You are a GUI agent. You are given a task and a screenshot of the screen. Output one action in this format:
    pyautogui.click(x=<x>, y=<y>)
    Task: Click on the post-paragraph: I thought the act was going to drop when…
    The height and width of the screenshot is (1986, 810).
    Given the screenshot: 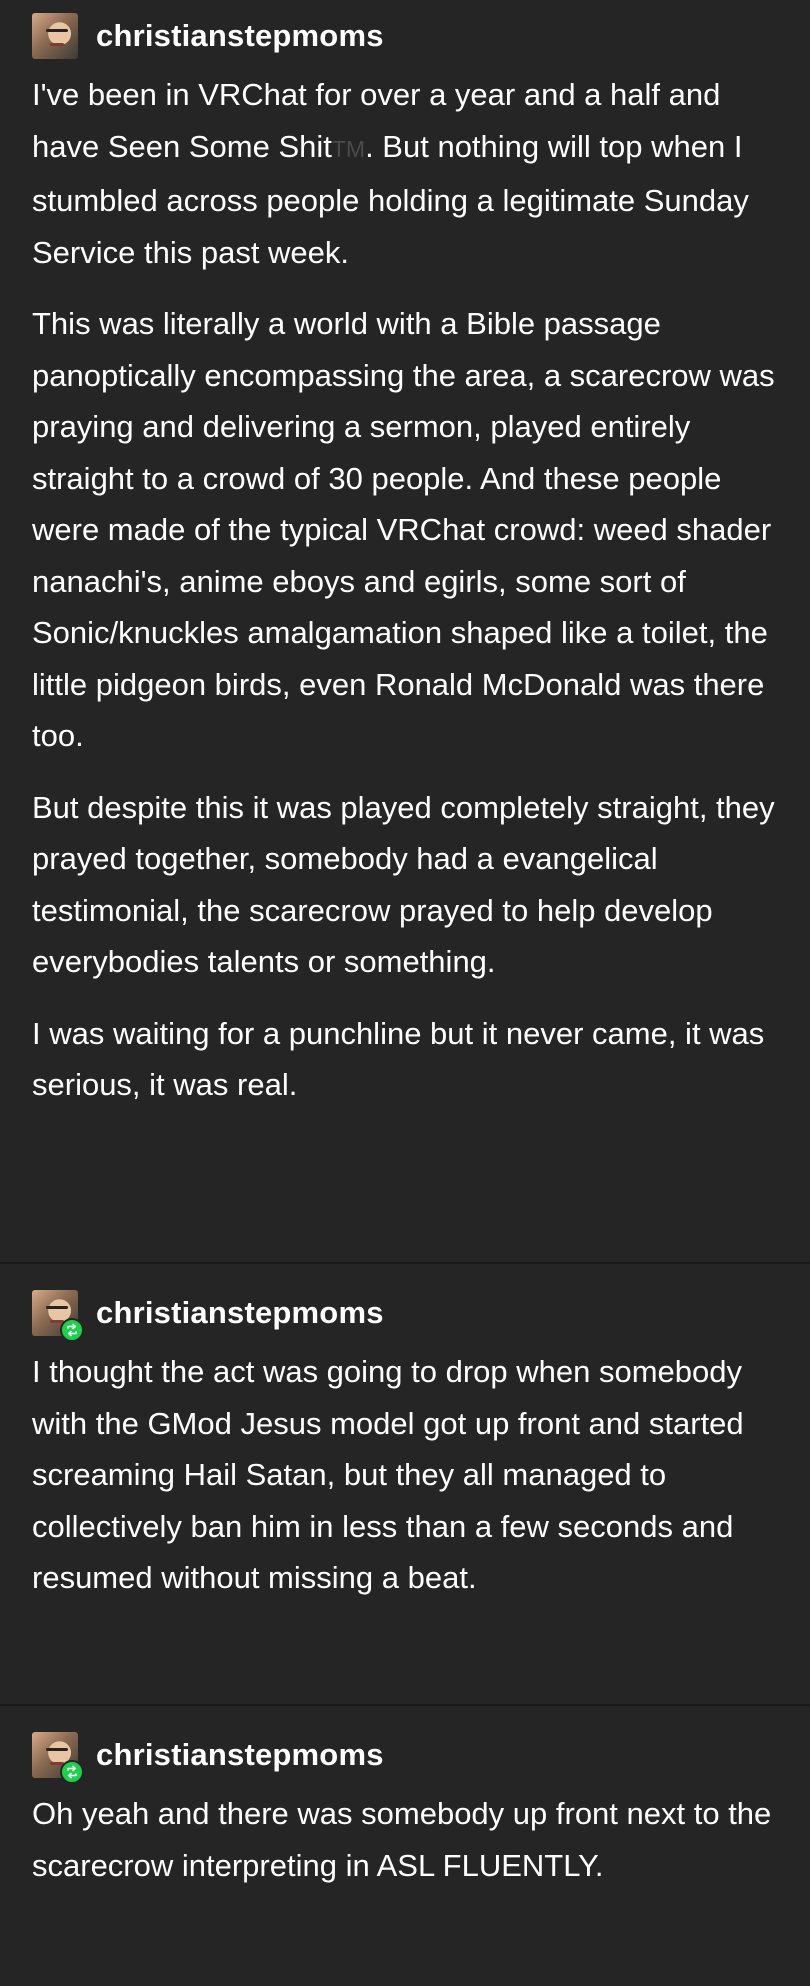 What is the action you would take?
    pyautogui.click(x=388, y=1474)
    